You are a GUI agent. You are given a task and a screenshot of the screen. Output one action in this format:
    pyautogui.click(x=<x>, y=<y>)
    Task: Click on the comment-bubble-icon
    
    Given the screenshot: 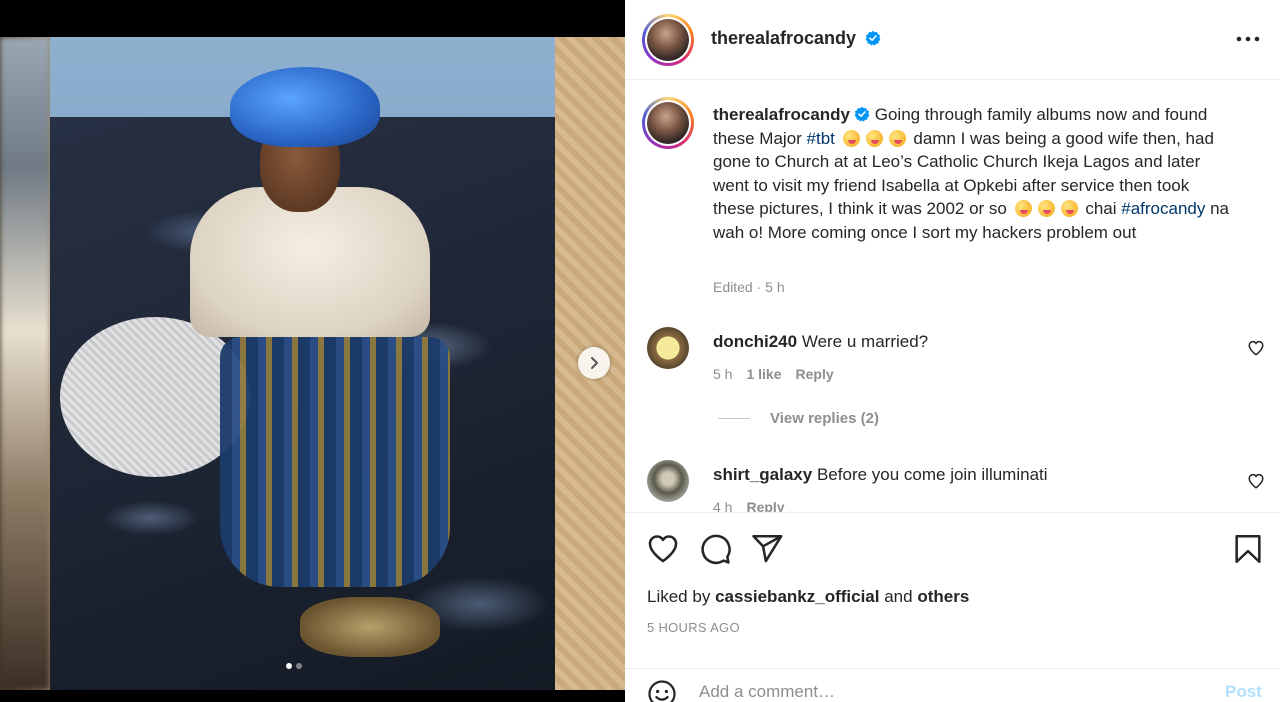 What is the action you would take?
    pyautogui.click(x=715, y=549)
    